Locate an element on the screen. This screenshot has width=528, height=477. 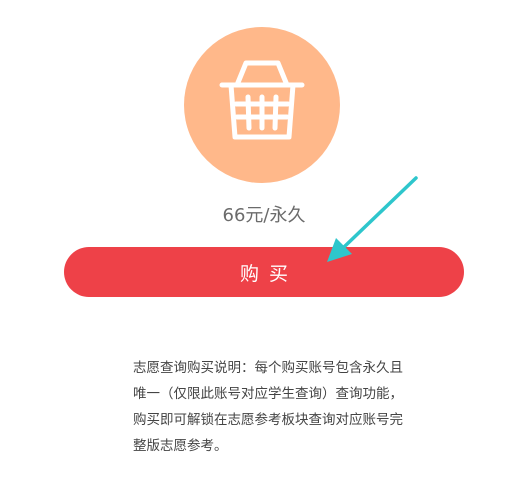
arrow-pointer-icon is located at coordinates (372, 219).